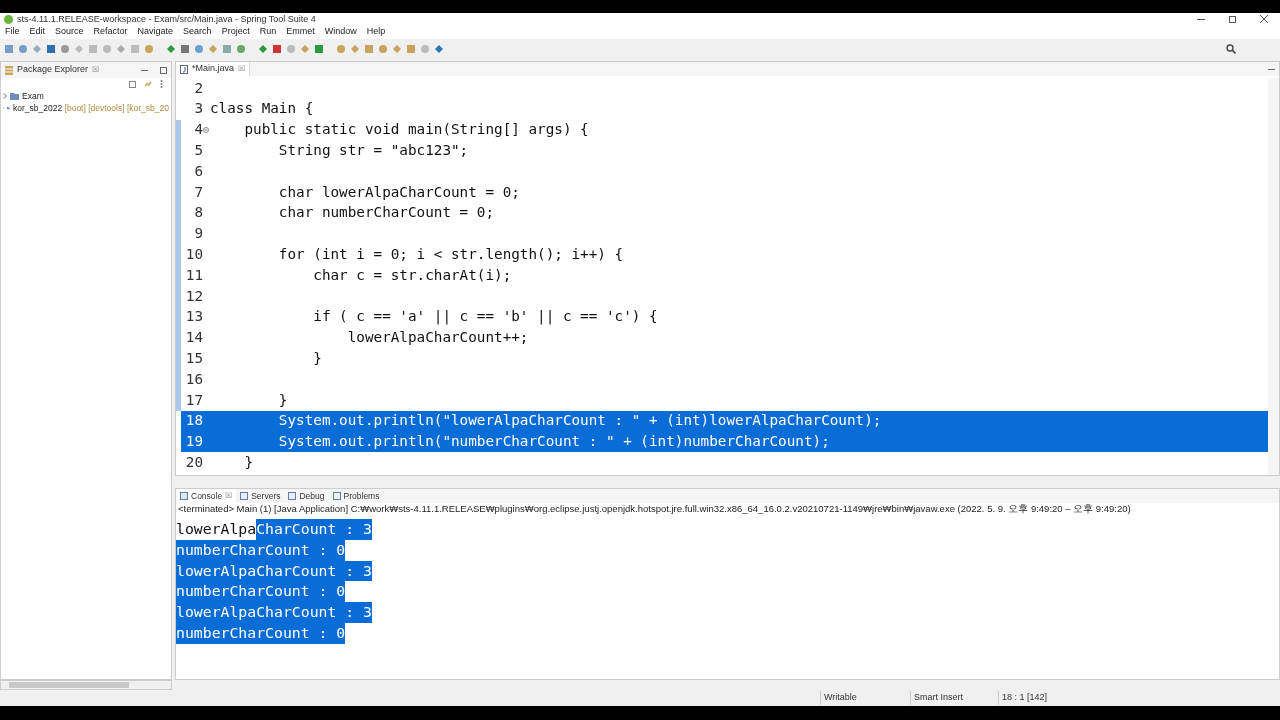 Image resolution: width=1280 pixels, height=720 pixels. I want to click on line-number: 10, so click(193, 255).